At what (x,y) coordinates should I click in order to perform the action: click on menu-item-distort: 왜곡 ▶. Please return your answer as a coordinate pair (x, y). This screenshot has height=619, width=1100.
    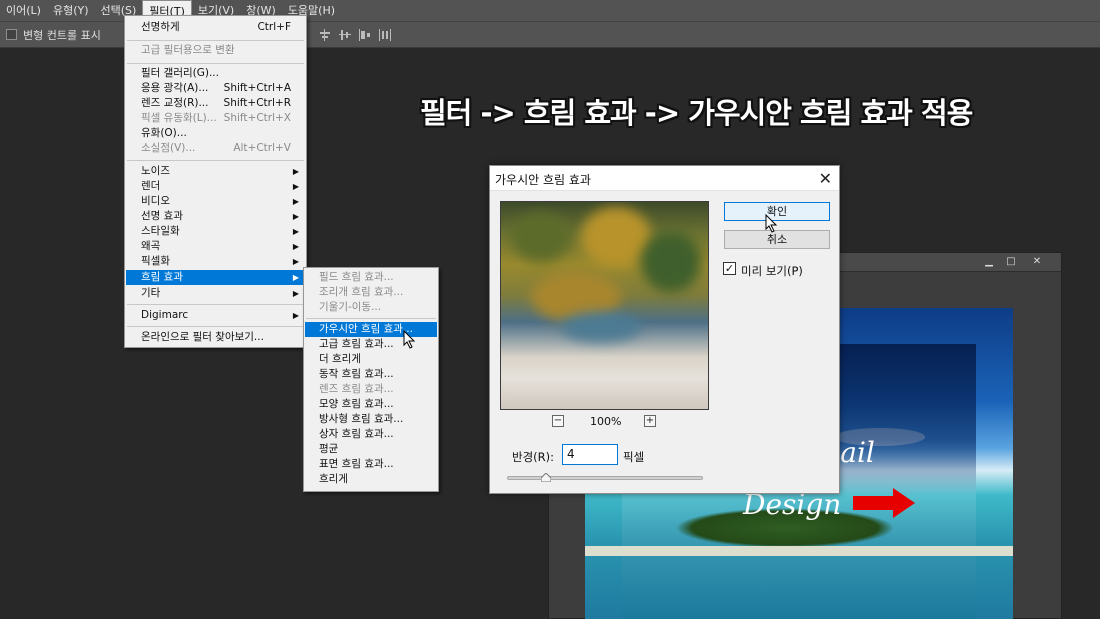
    Looking at the image, I should click on (215, 246).